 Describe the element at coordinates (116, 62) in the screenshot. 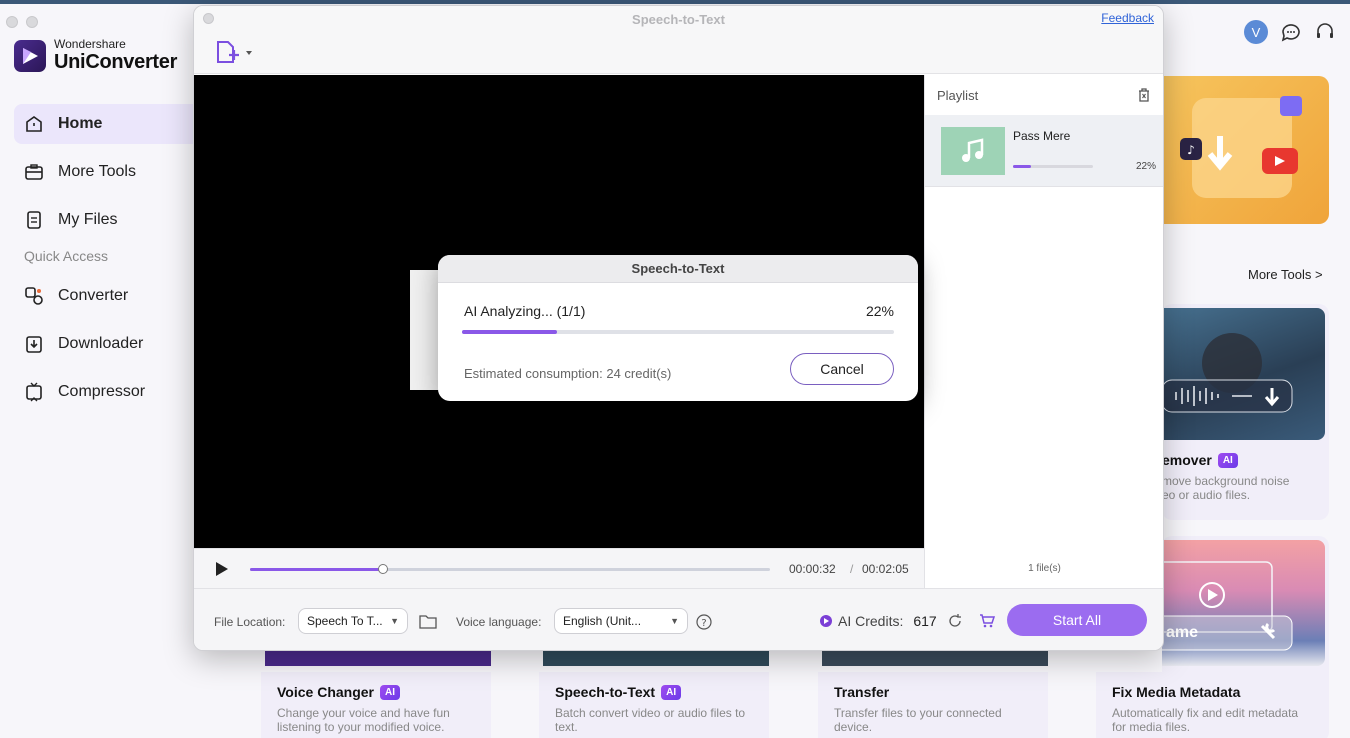

I see `brand-product: UniConverter` at that location.